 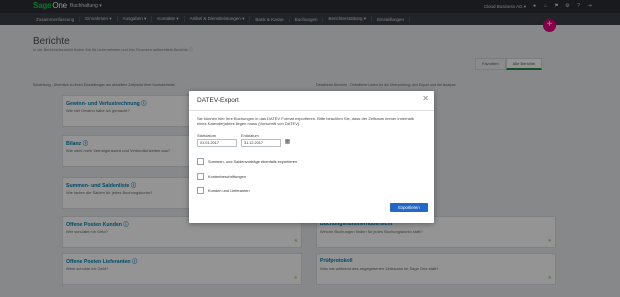 I want to click on start-date-field: 01.01.2017, so click(x=217, y=143).